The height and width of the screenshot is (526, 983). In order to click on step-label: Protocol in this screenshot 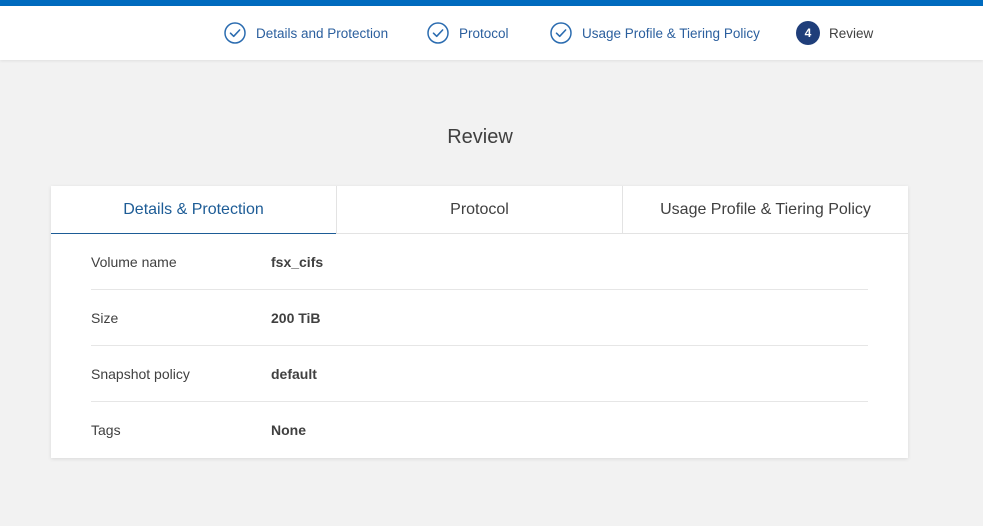, I will do `click(484, 33)`.